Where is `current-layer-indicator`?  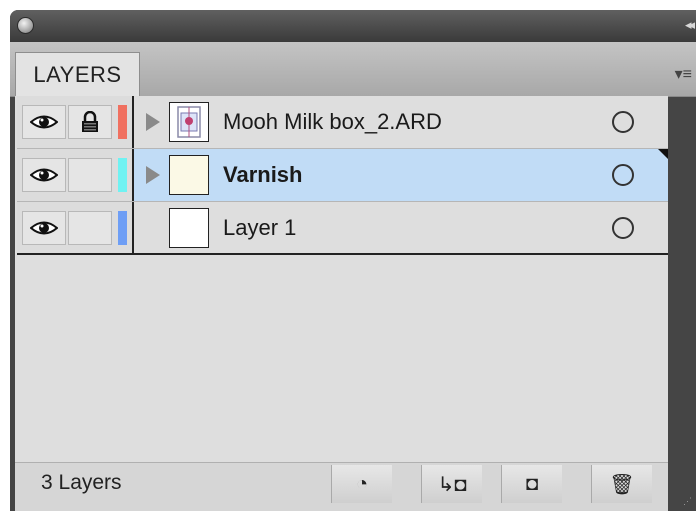
current-layer-indicator is located at coordinates (663, 154).